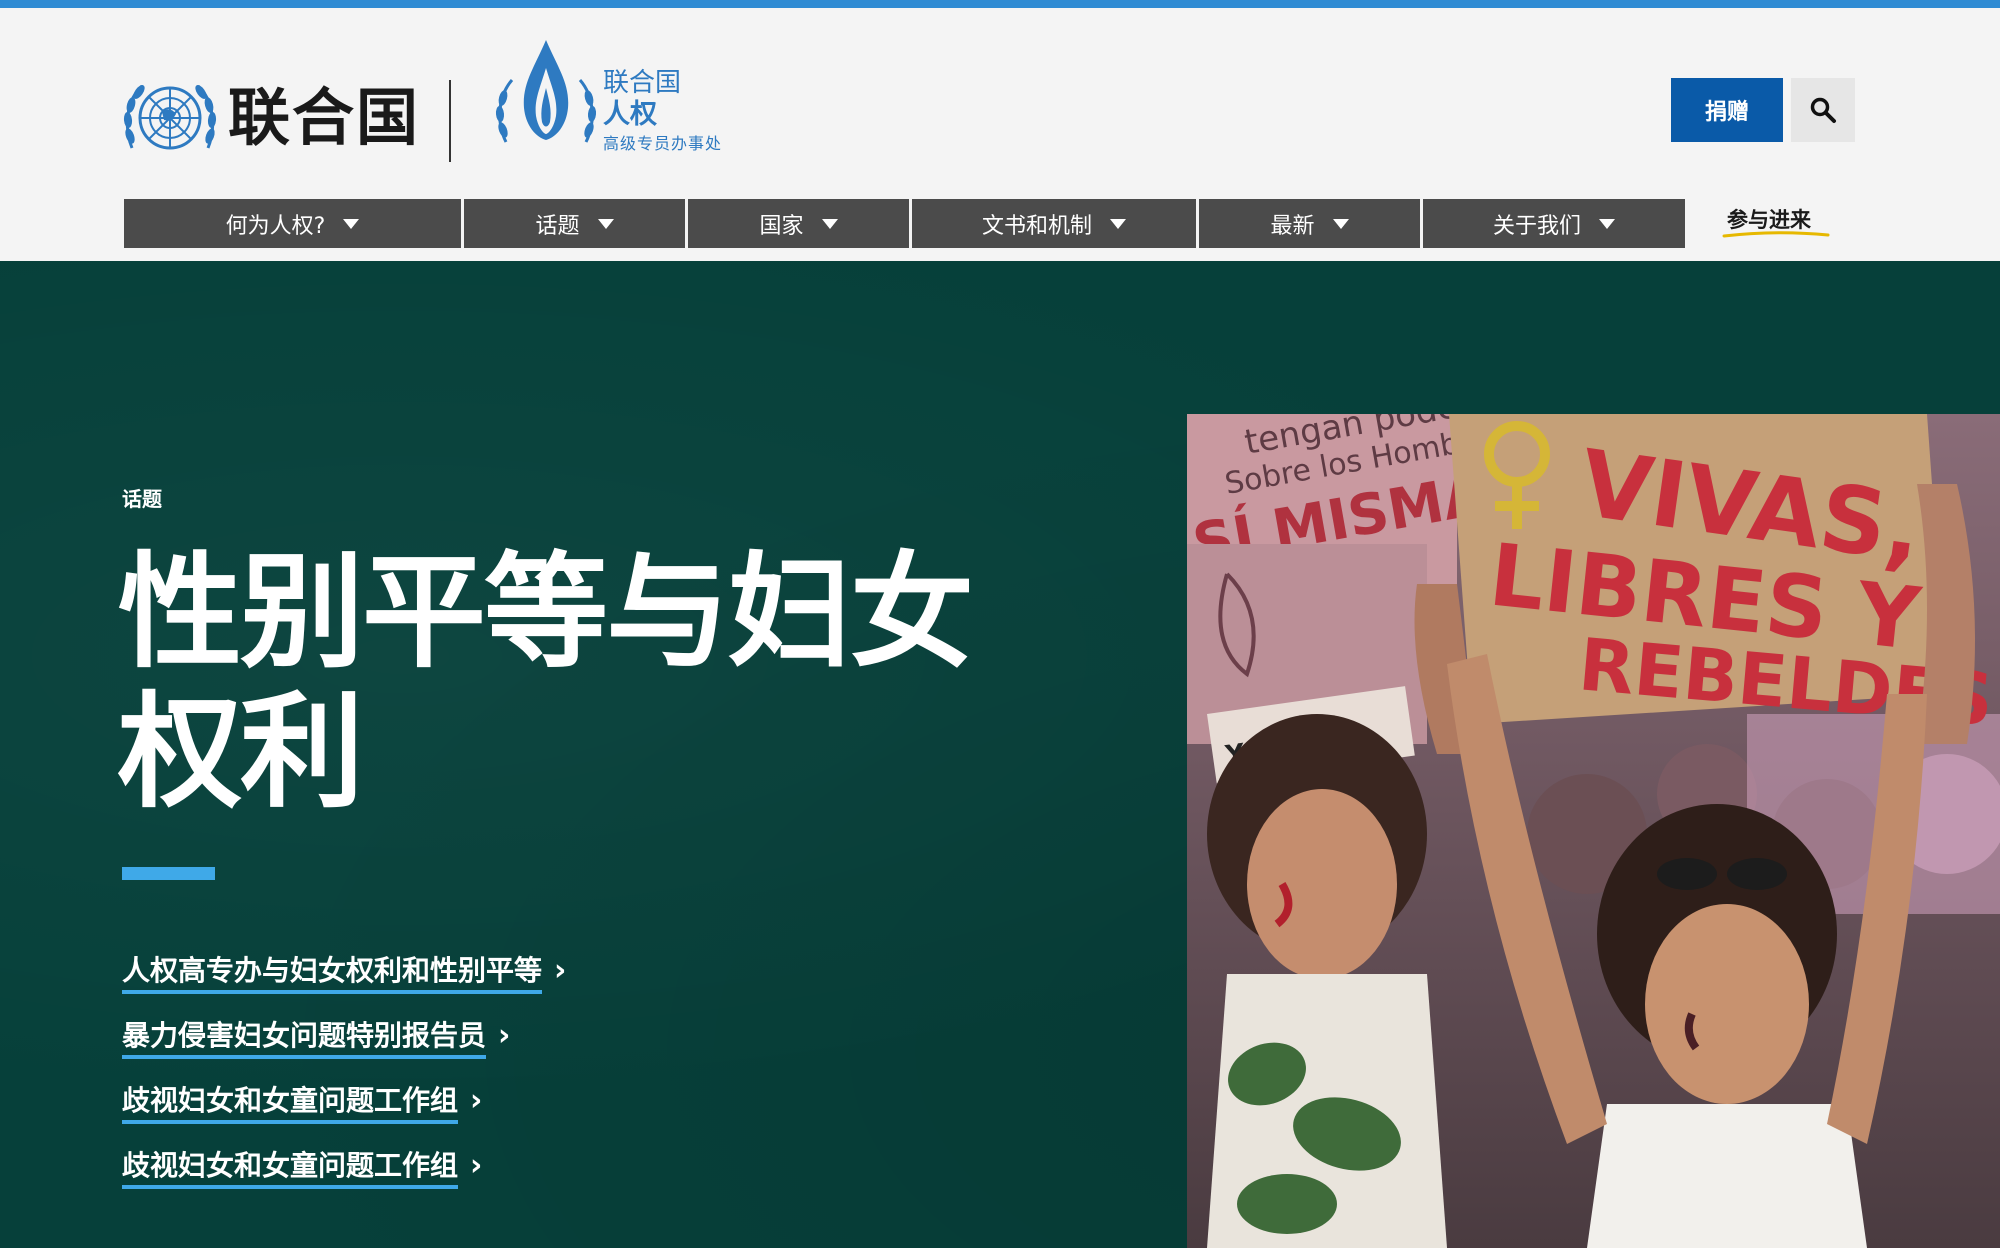 This screenshot has height=1248, width=2000. What do you see at coordinates (546, 683) in the screenshot?
I see `page-title: 性别平等与妇女权利` at bounding box center [546, 683].